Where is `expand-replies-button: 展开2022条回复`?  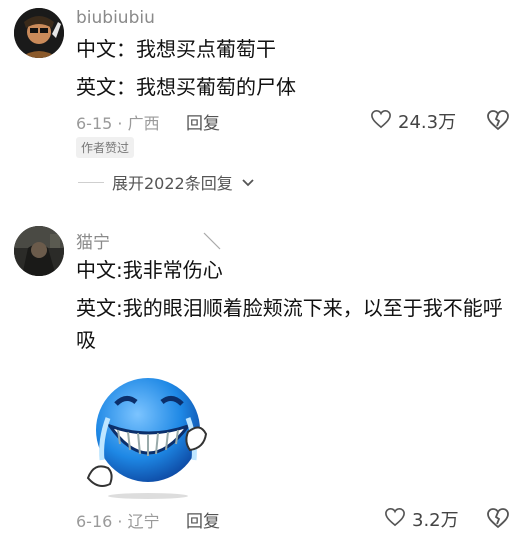 expand-replies-button: 展开2022条回复 is located at coordinates (166, 182).